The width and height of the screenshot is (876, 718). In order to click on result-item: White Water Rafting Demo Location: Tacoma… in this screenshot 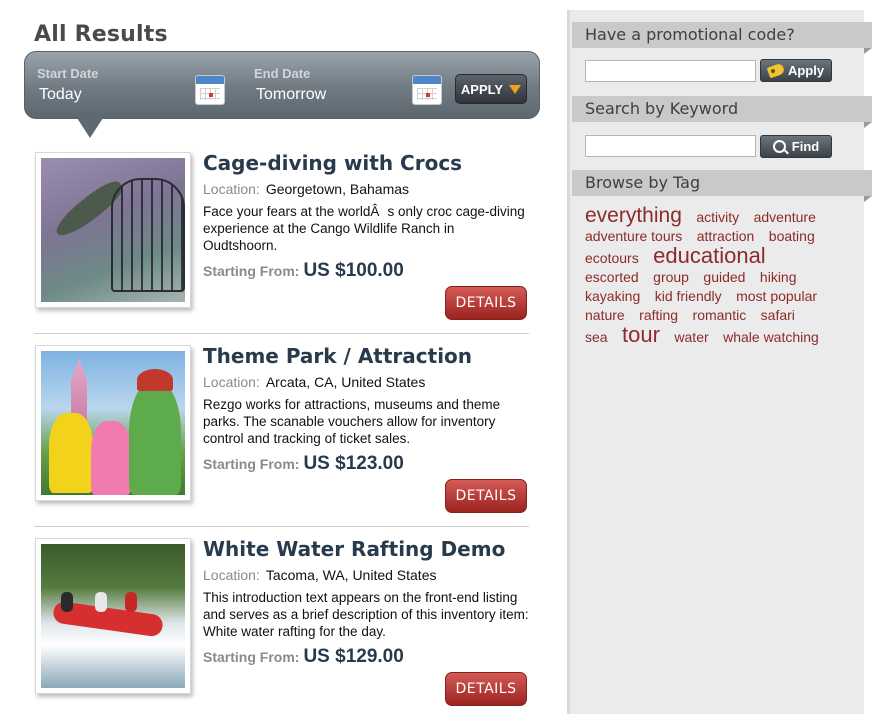, I will do `click(281, 627)`.